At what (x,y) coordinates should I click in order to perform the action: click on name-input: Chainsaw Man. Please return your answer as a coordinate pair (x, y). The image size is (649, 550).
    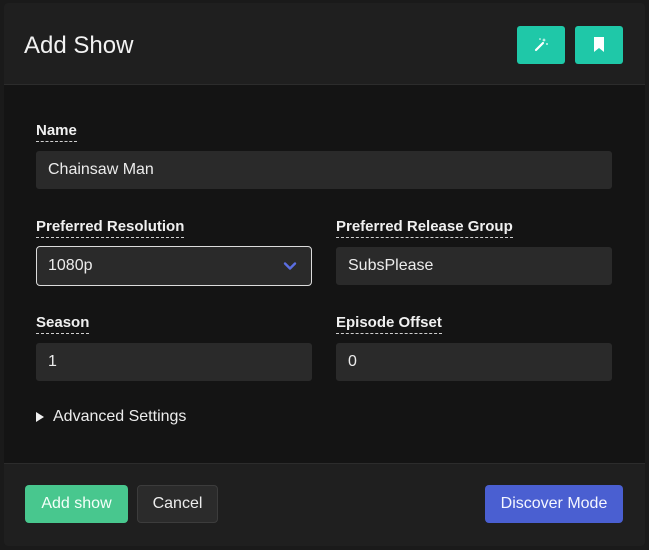
    Looking at the image, I should click on (324, 170).